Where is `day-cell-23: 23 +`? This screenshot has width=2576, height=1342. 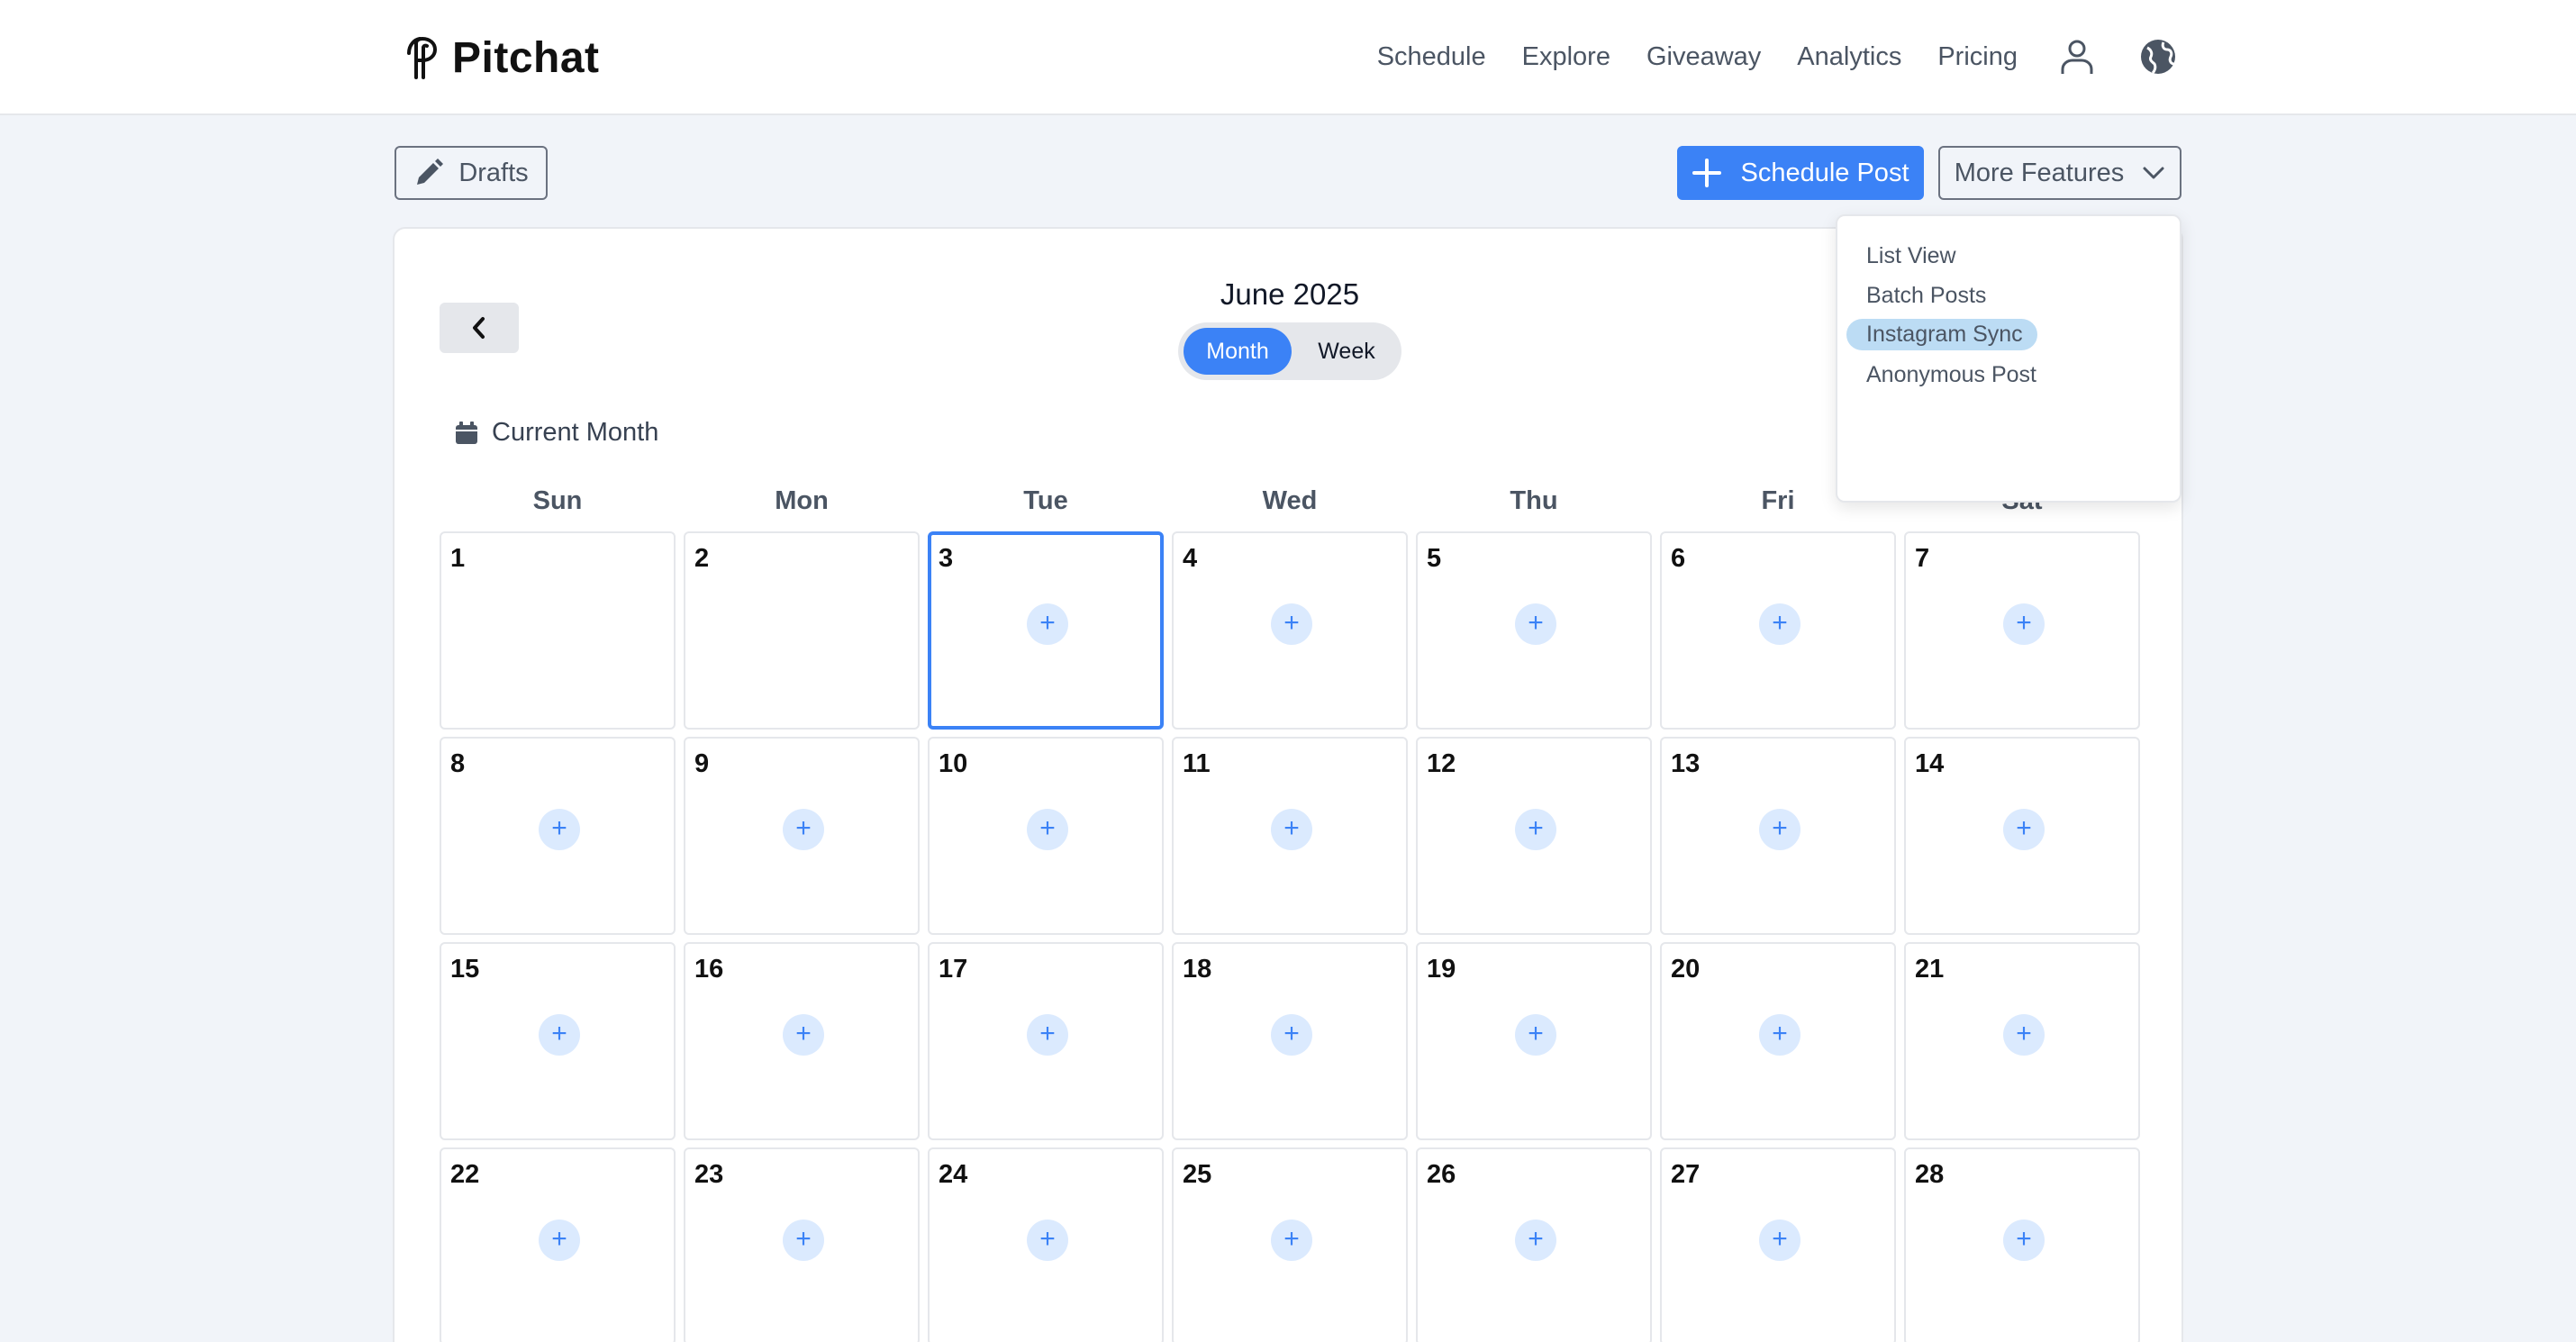
day-cell-23: 23 + is located at coordinates (802, 1245).